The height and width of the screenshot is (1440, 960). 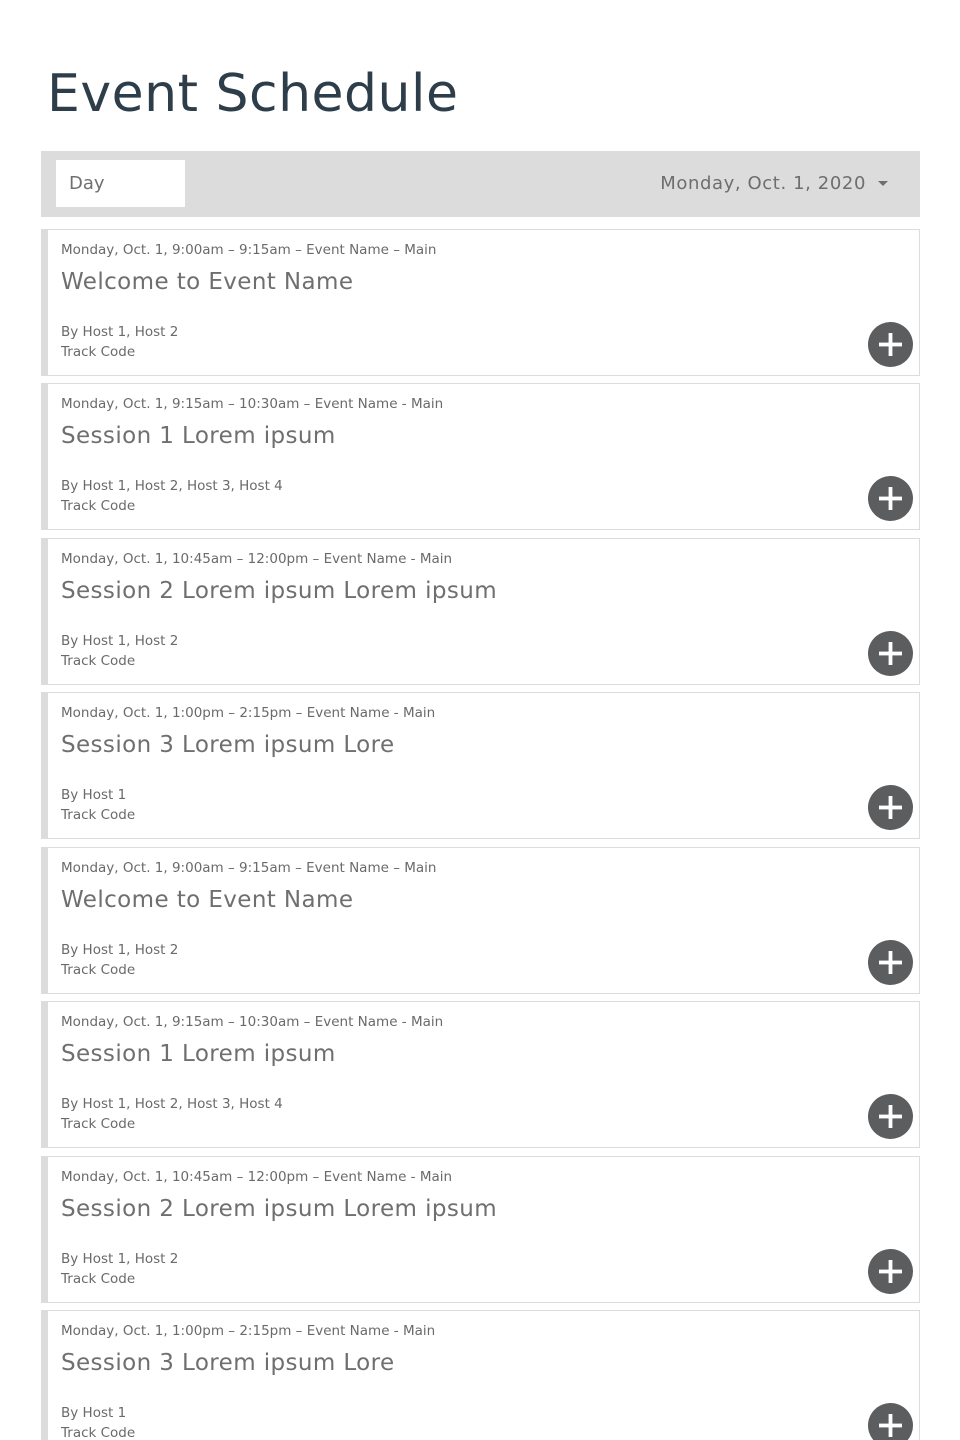 I want to click on date-picker-label: Monday, Oct. 1, 2020, so click(x=763, y=183).